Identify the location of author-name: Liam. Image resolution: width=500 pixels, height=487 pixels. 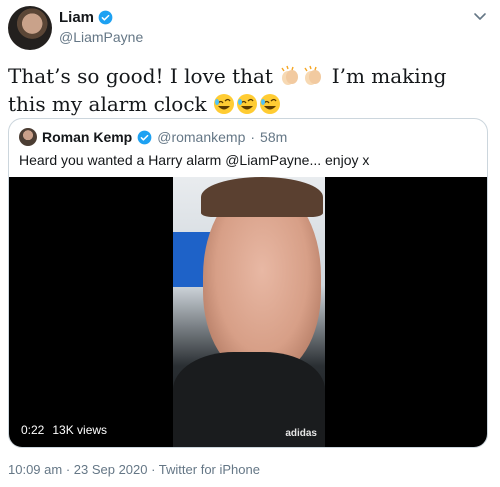
(76, 17).